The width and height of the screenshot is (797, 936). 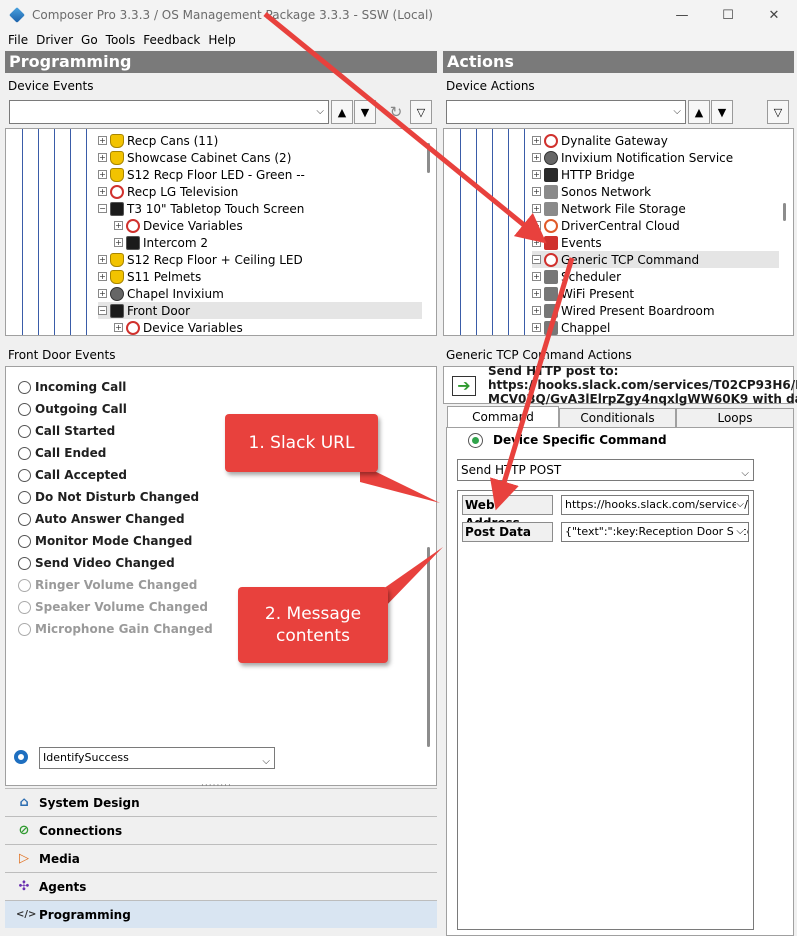 What do you see at coordinates (260, 208) in the screenshot?
I see `tree-item: − T3 10" Tabletop Touch Screen` at bounding box center [260, 208].